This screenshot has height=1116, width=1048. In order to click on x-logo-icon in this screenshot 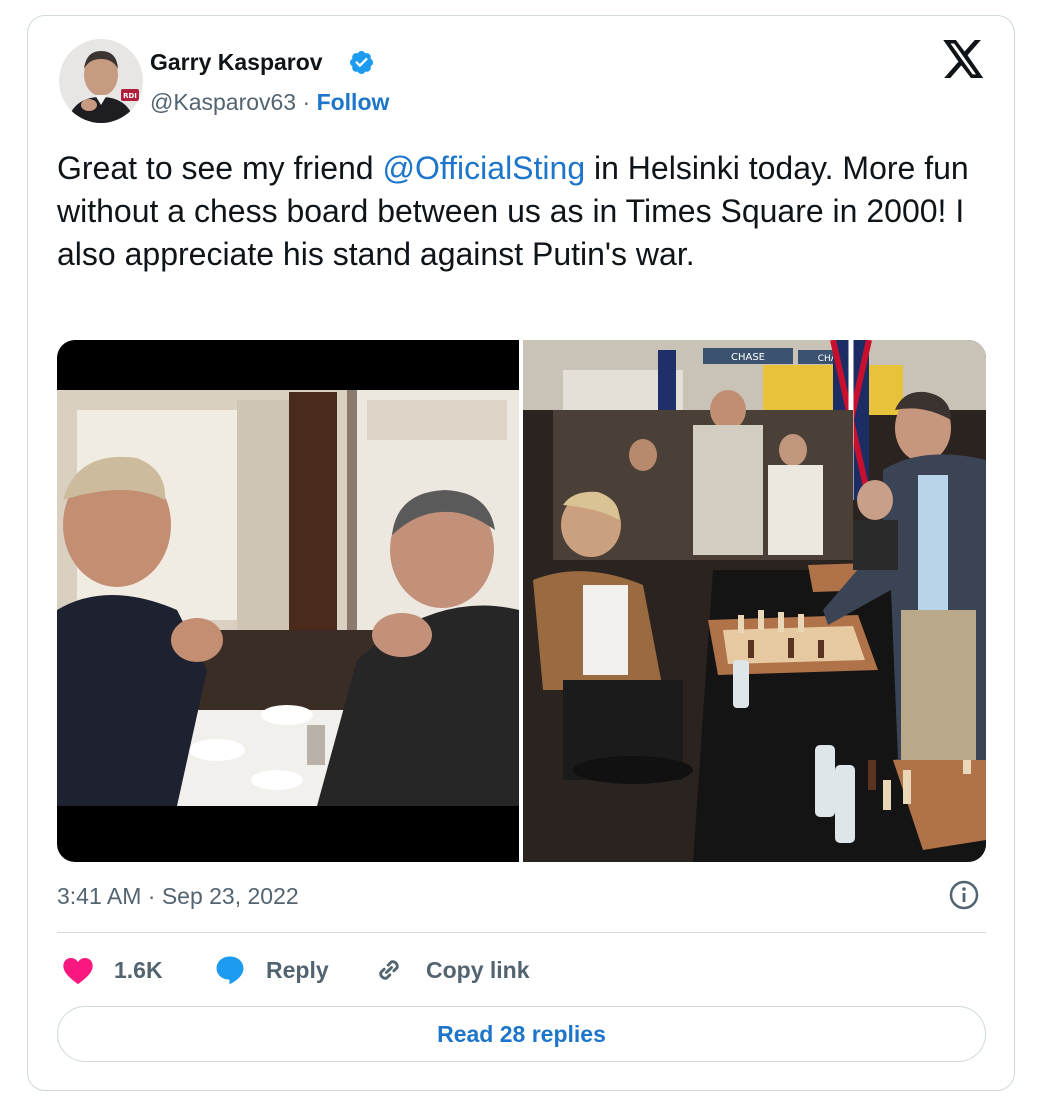, I will do `click(964, 59)`.